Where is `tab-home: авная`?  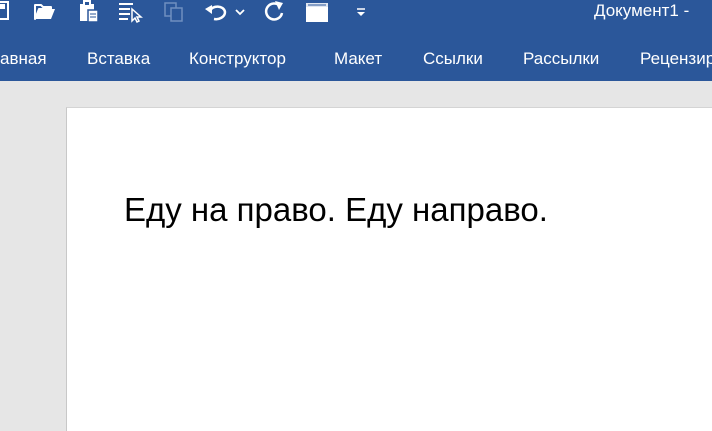 tab-home: авная is located at coordinates (23, 59).